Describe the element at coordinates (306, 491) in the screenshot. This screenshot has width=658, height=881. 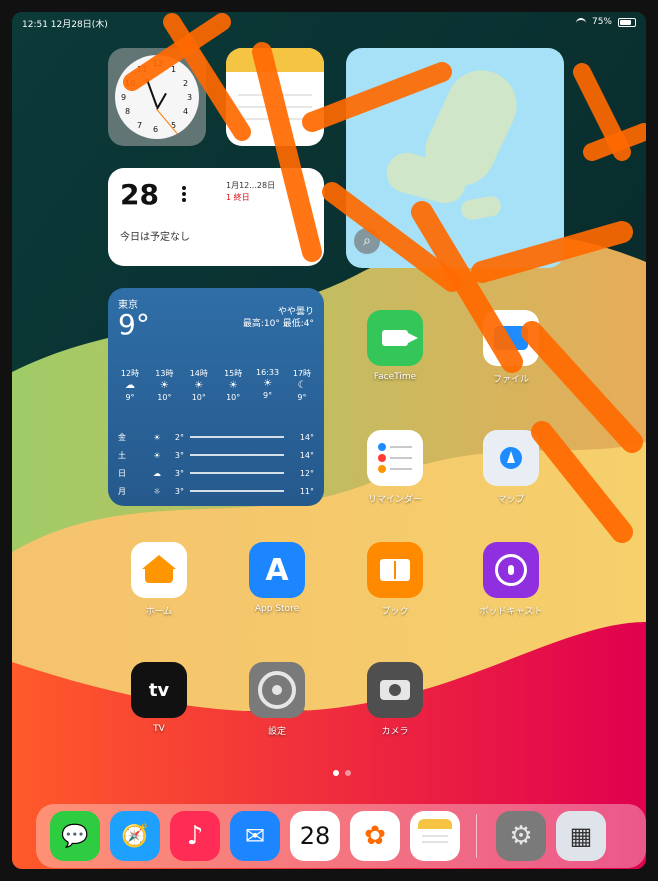
I see `weather-day-high: 11°` at that location.